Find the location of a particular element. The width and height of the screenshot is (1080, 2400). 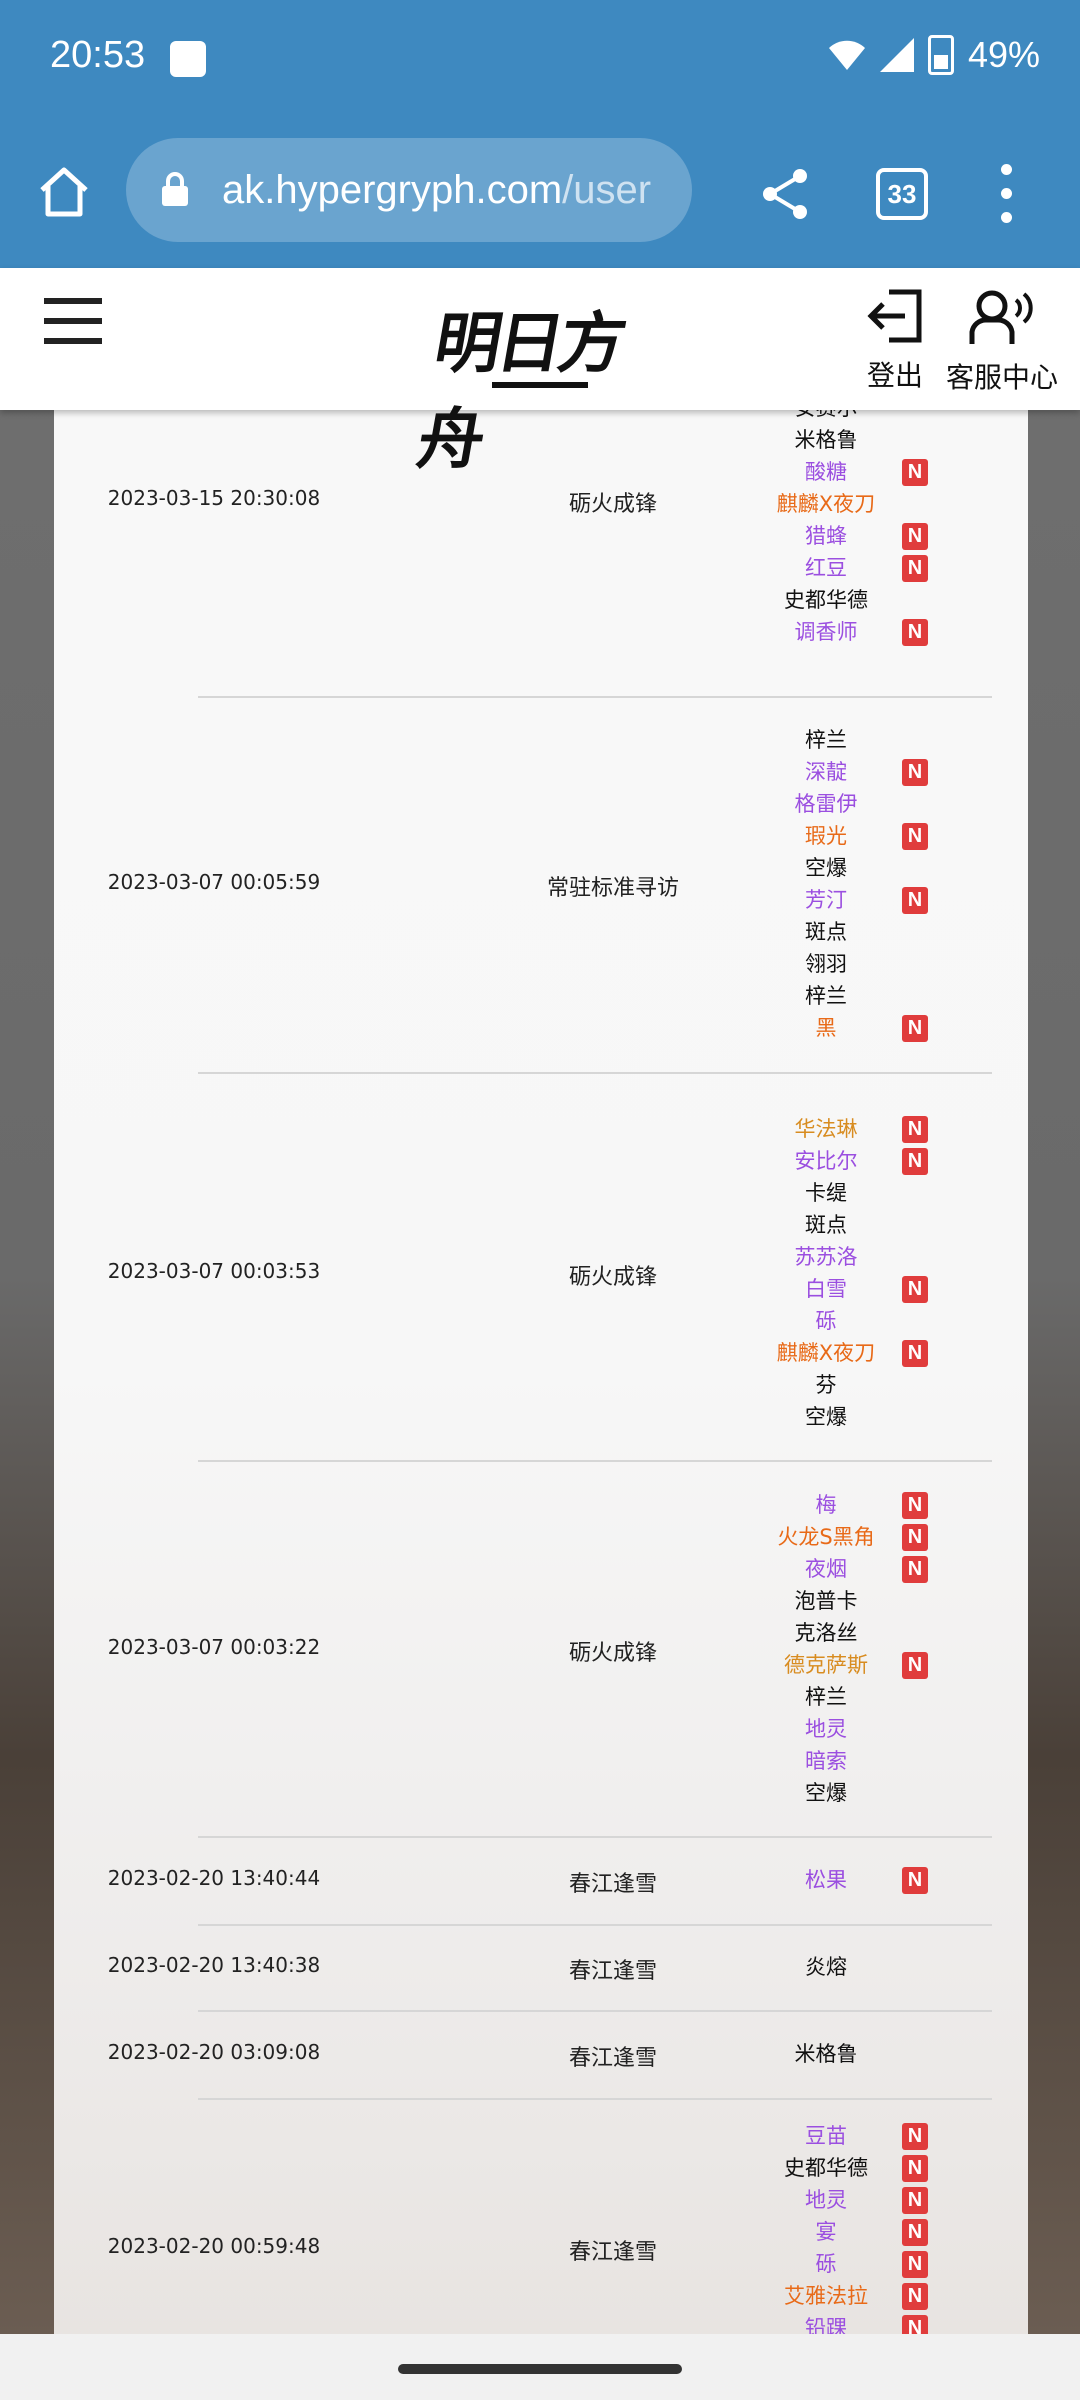

home-icon is located at coordinates (64, 192).